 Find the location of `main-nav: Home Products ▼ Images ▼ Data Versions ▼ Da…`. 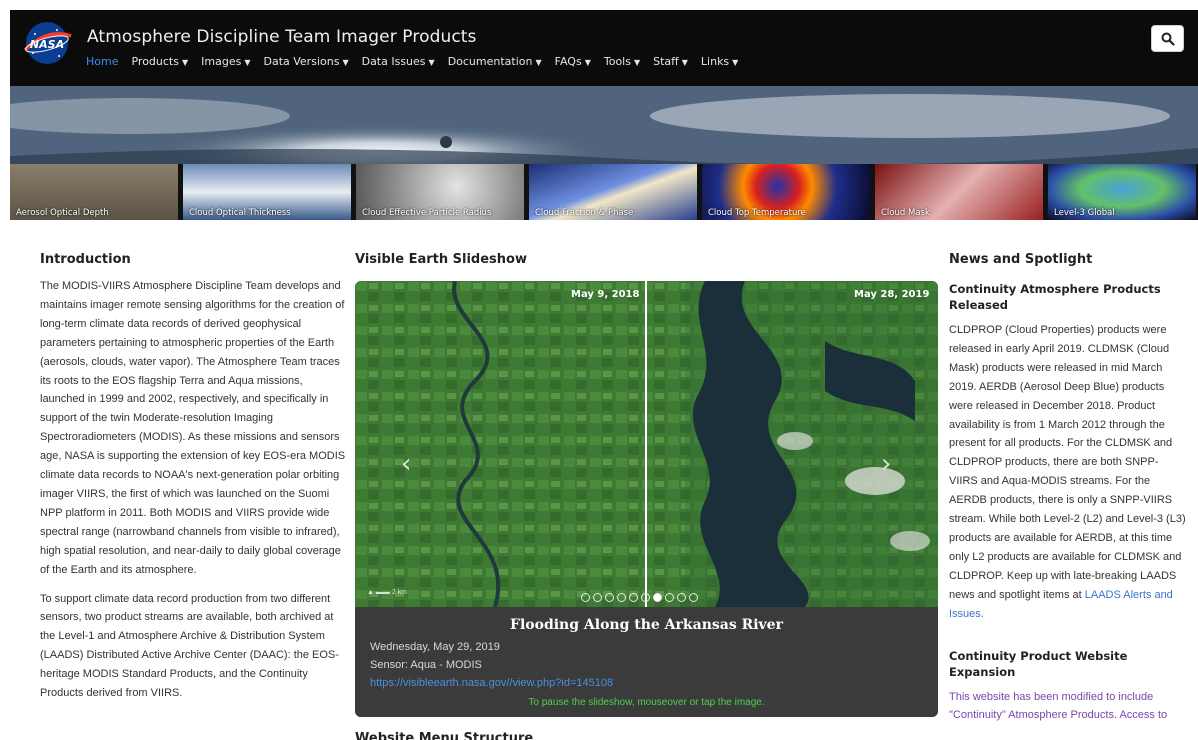

main-nav: Home Products ▼ Images ▼ Data Versions ▼ Da… is located at coordinates (418, 61).